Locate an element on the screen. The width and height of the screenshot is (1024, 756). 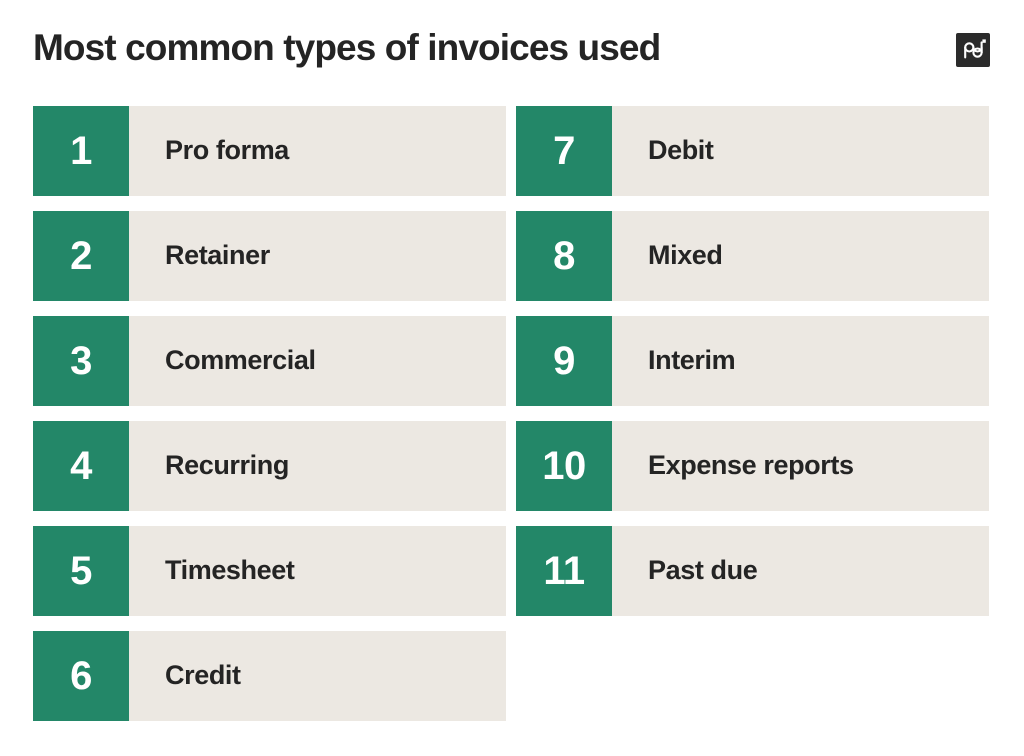
item-number: 3 is located at coordinates (81, 361).